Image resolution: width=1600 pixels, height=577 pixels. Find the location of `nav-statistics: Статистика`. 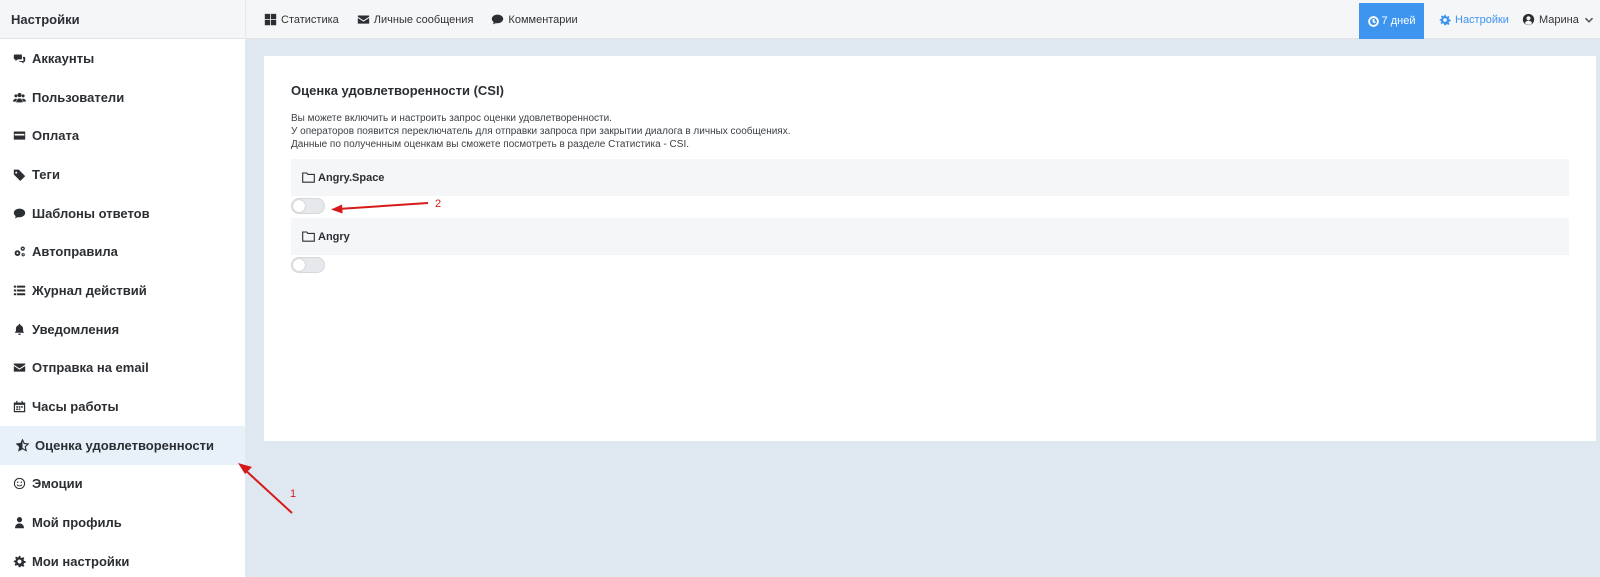

nav-statistics: Статистика is located at coordinates (301, 19).